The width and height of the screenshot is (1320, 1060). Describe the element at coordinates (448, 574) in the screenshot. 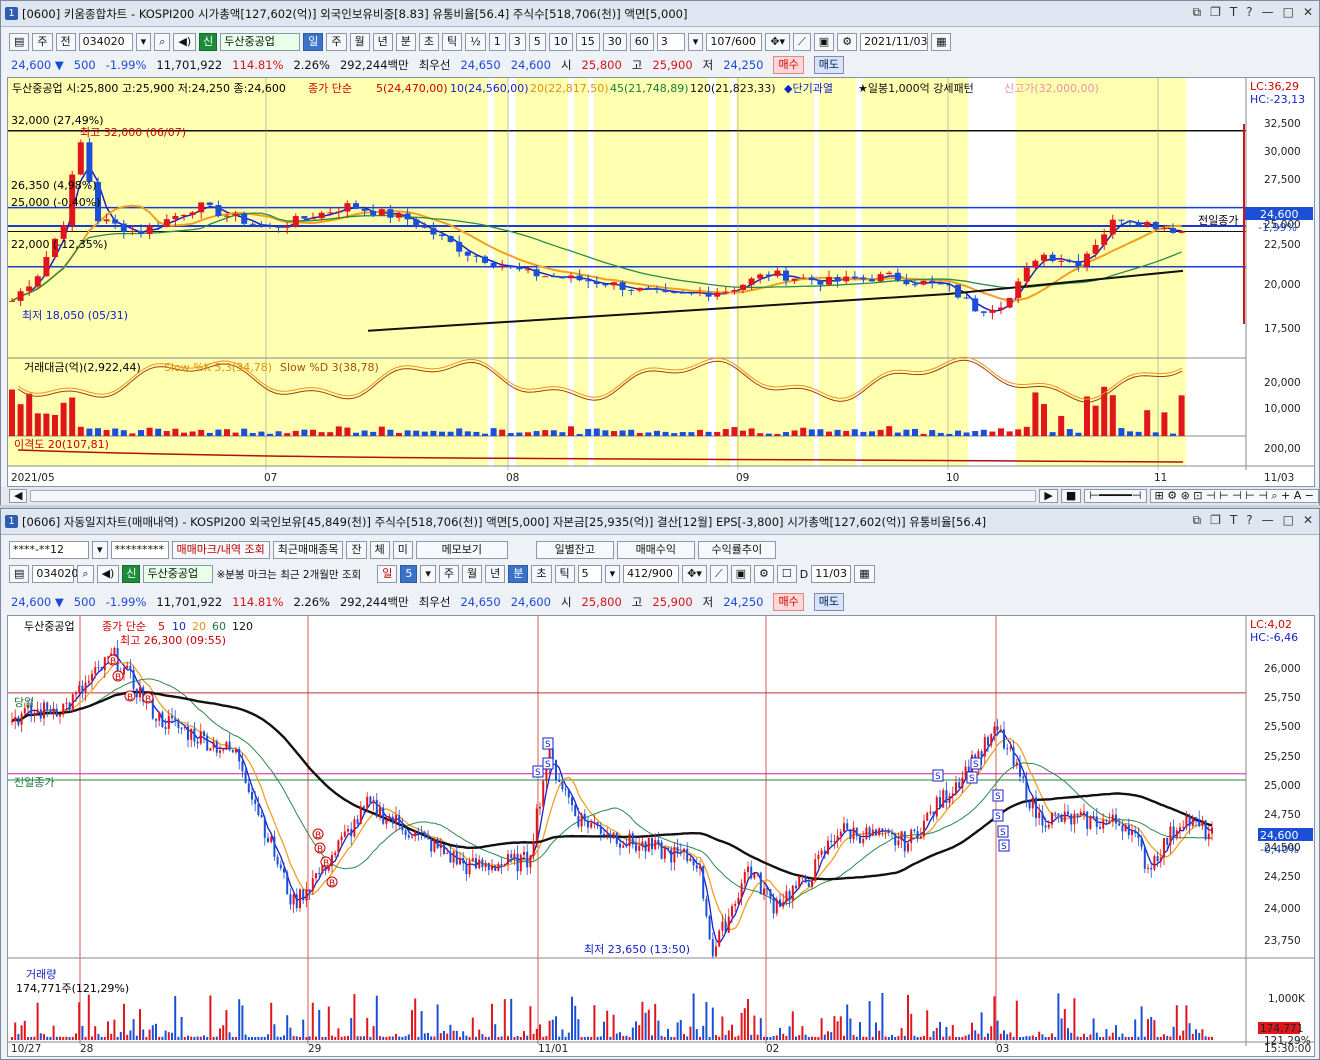

I see `tab-period-0: 주` at that location.